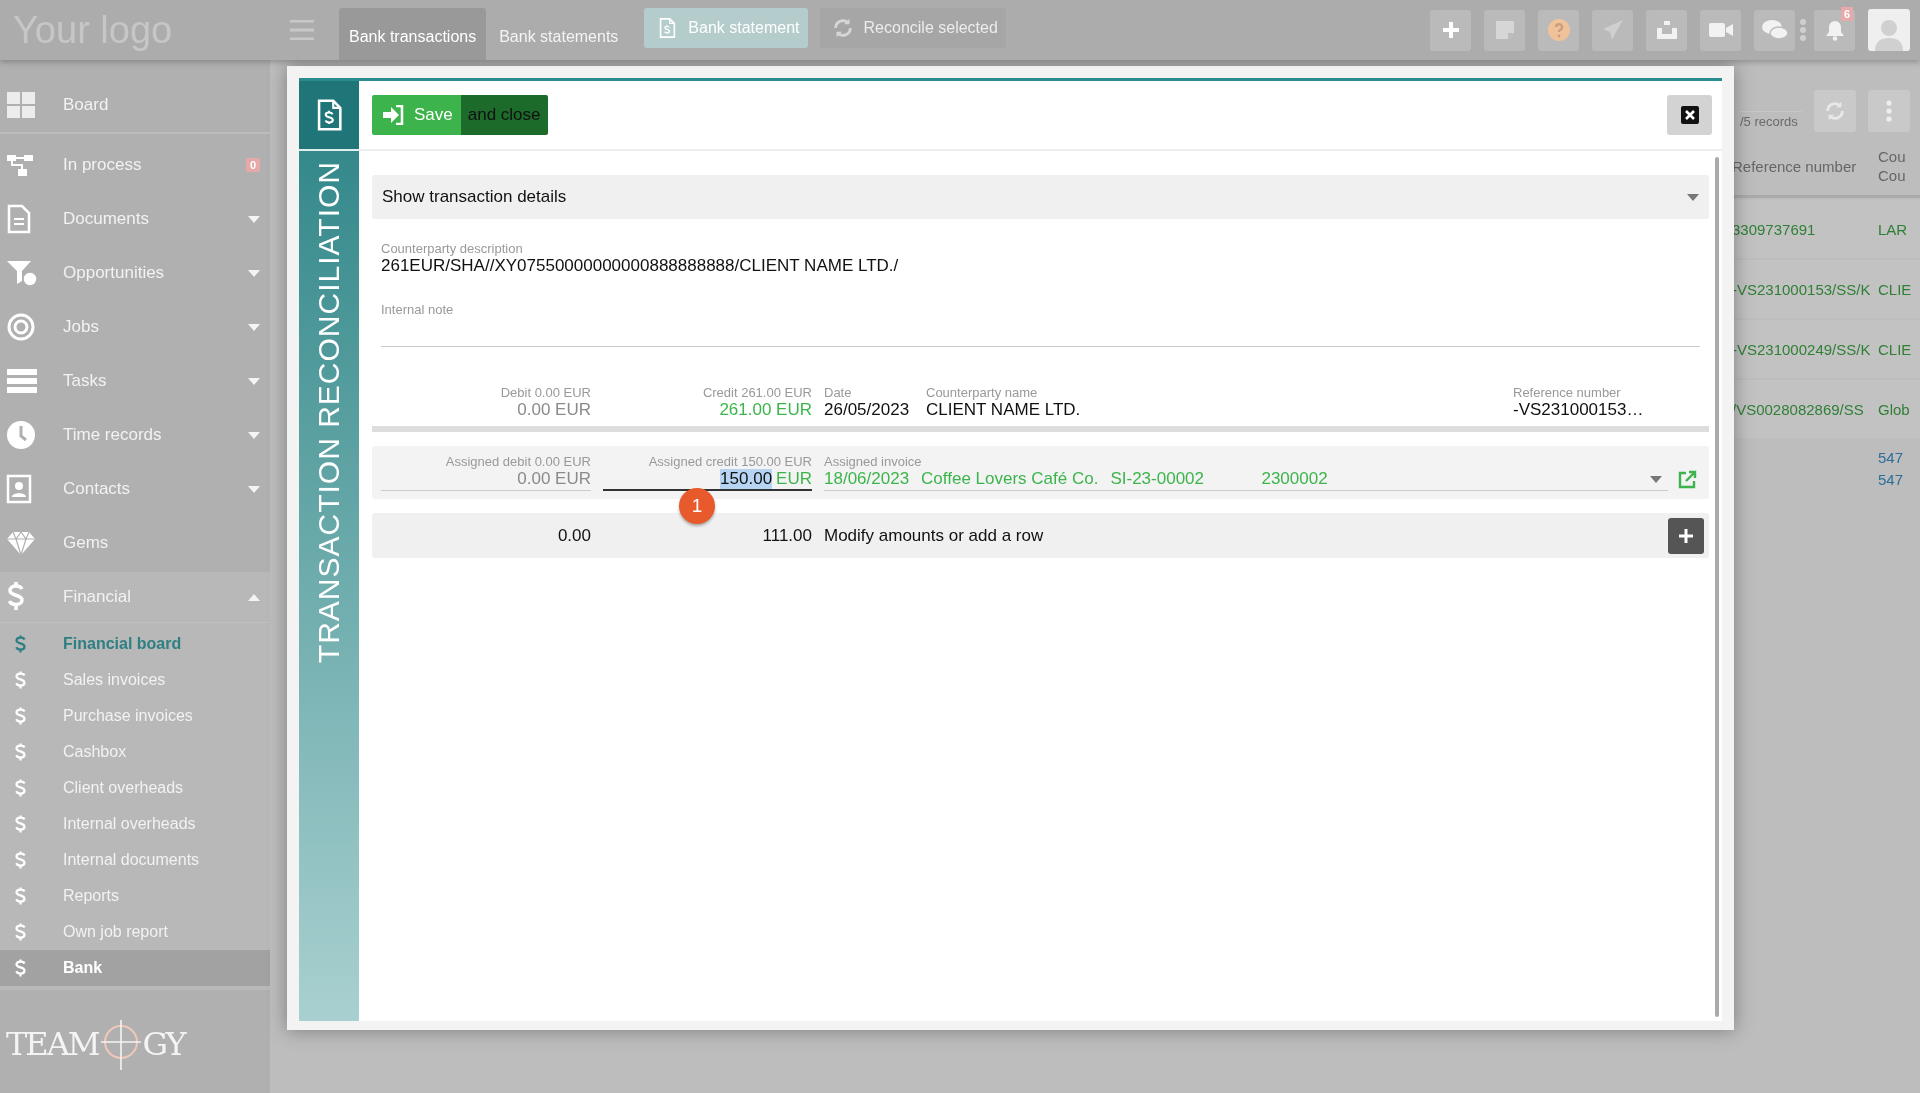  I want to click on table-cell-text: -VS231000153/SS/K, so click(1802, 289).